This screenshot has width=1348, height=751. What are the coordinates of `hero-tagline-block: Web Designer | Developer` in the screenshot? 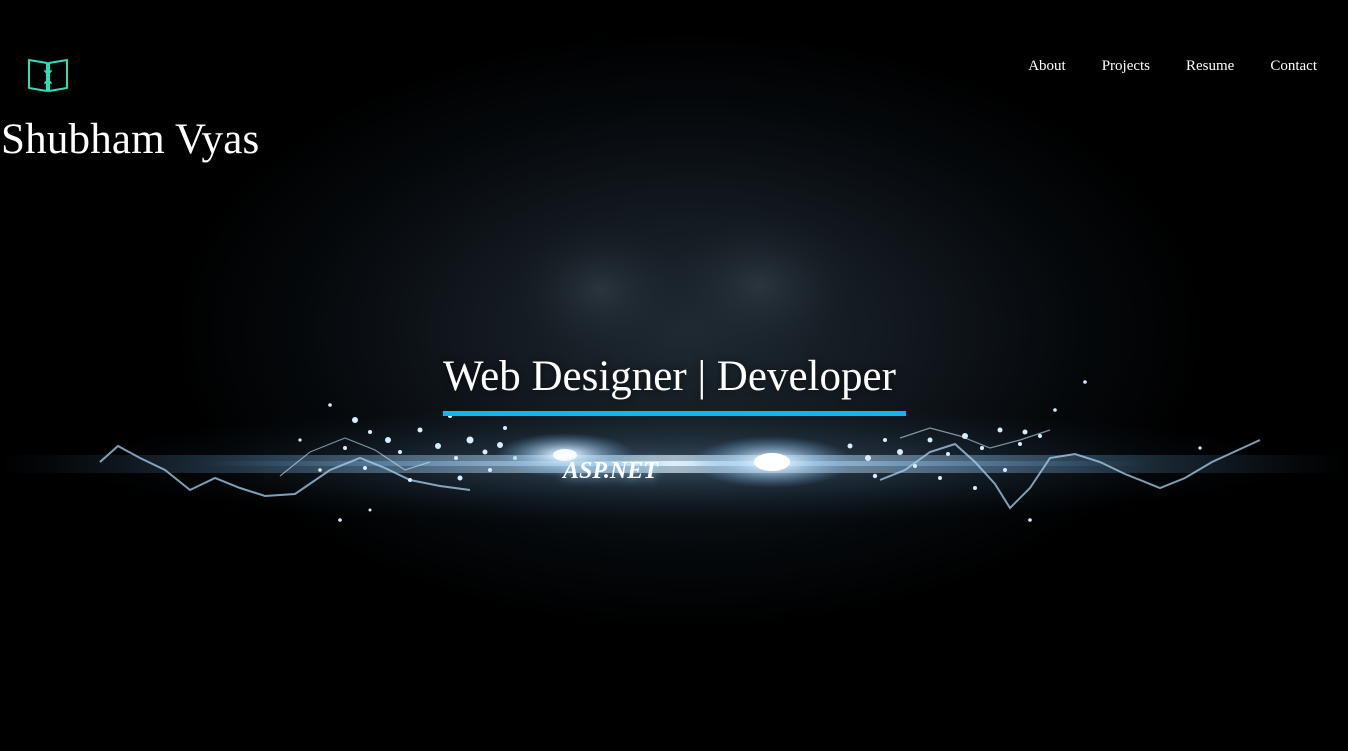 It's located at (674, 384).